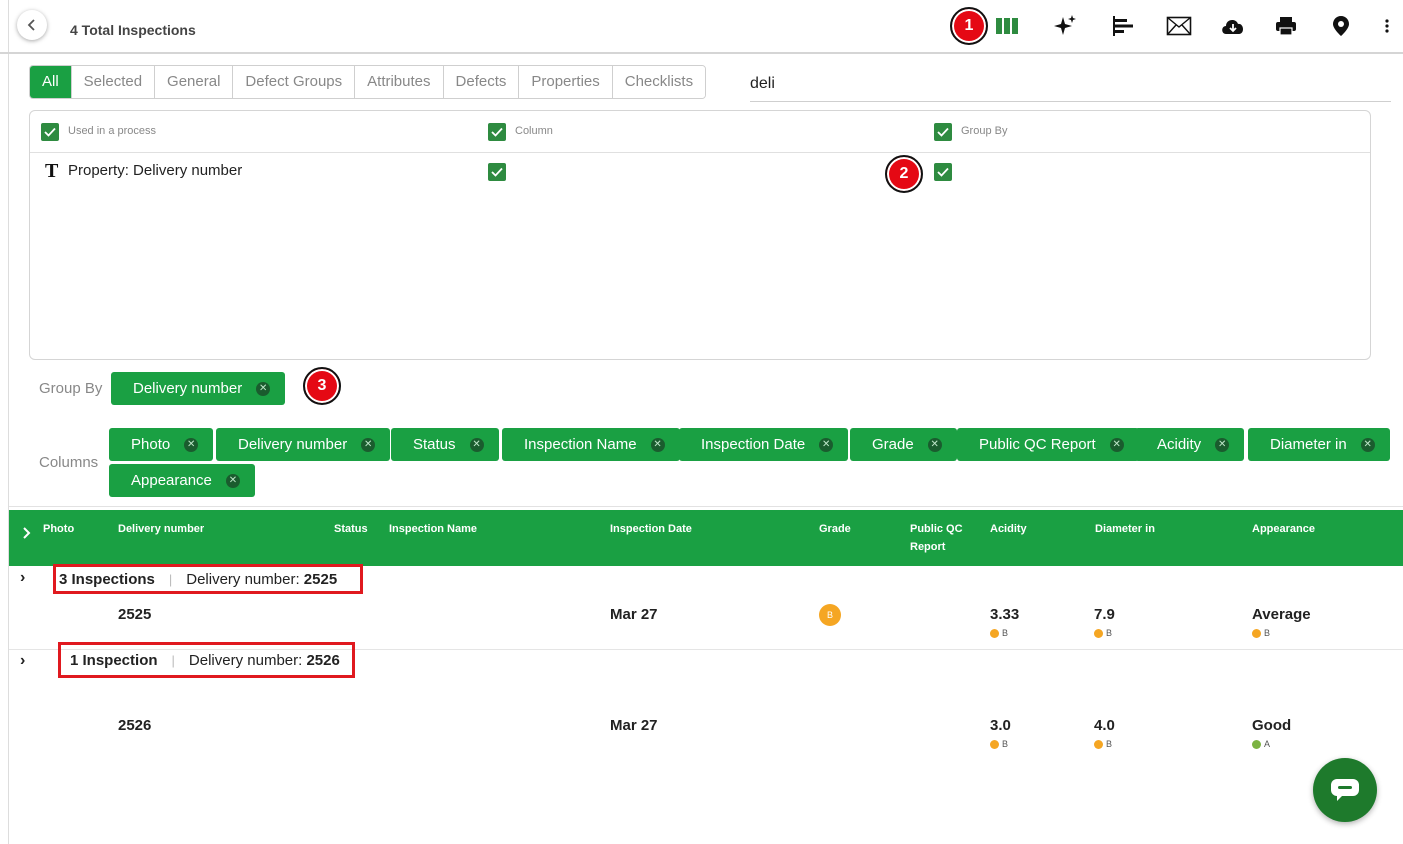 The image size is (1403, 844). I want to click on column-chip-delivery-number: Delivery number ✕, so click(303, 444).